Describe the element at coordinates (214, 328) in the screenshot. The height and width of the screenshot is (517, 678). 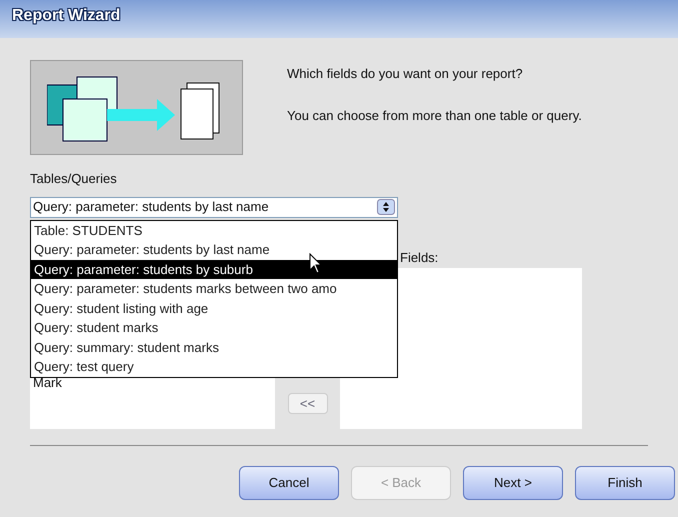
I see `dropdown-option: Query: student marks` at that location.